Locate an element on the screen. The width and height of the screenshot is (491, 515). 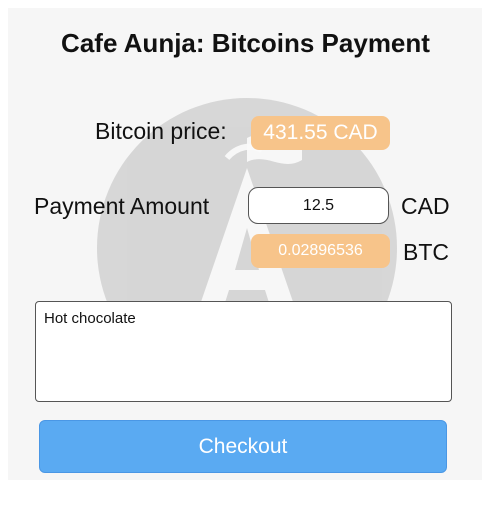
checkout-button: Checkout is located at coordinates (243, 446).